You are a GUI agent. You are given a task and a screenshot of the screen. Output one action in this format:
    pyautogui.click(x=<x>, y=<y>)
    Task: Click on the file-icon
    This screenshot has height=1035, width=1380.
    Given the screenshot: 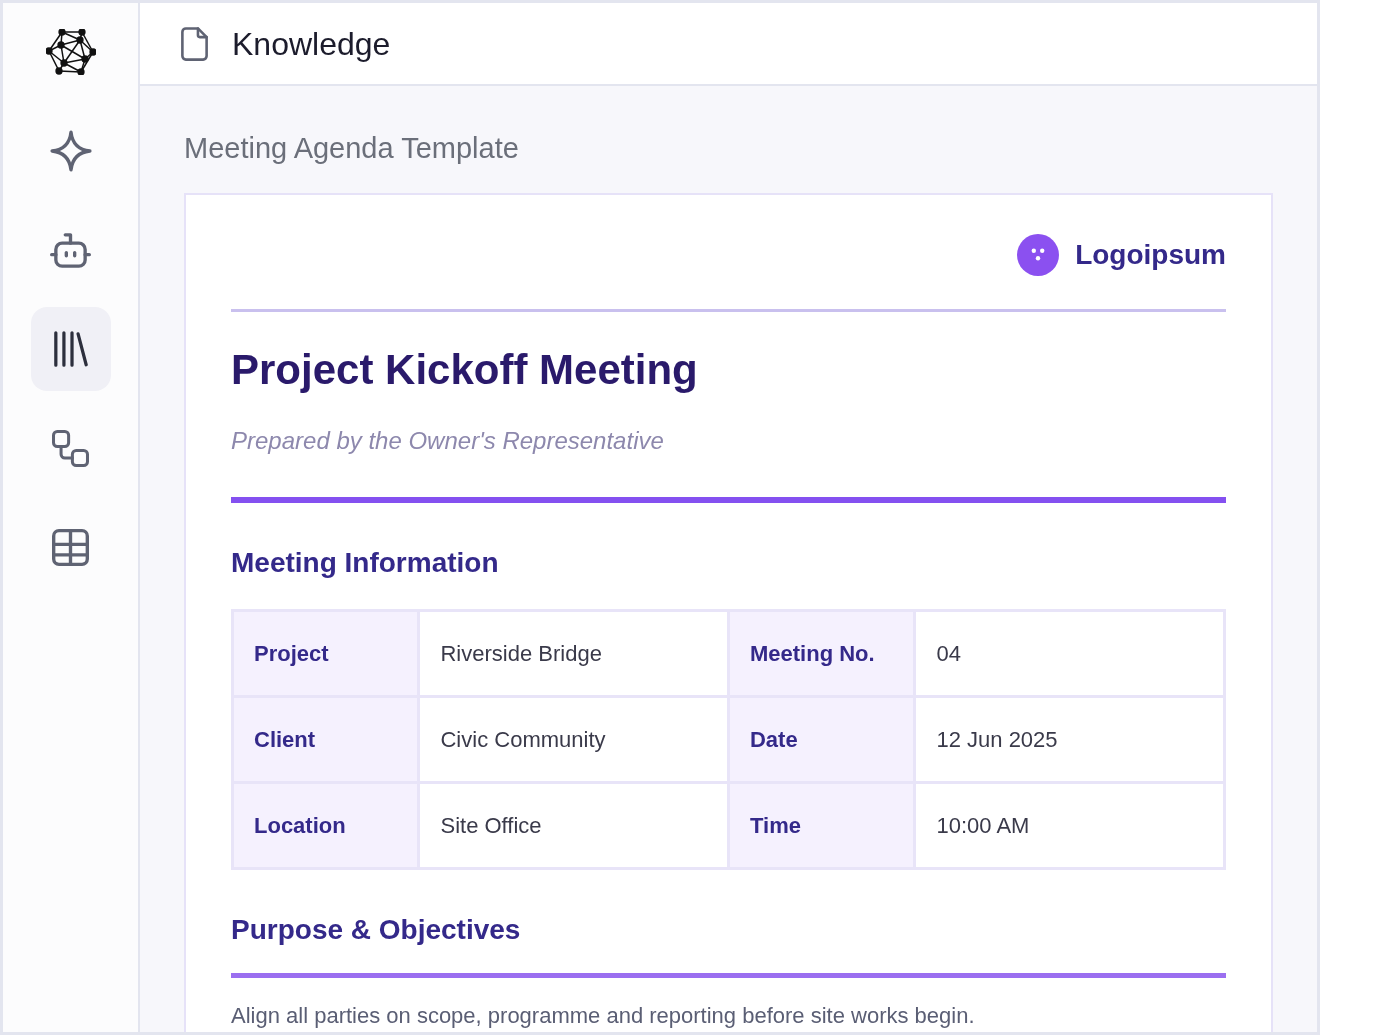 What is the action you would take?
    pyautogui.click(x=194, y=43)
    